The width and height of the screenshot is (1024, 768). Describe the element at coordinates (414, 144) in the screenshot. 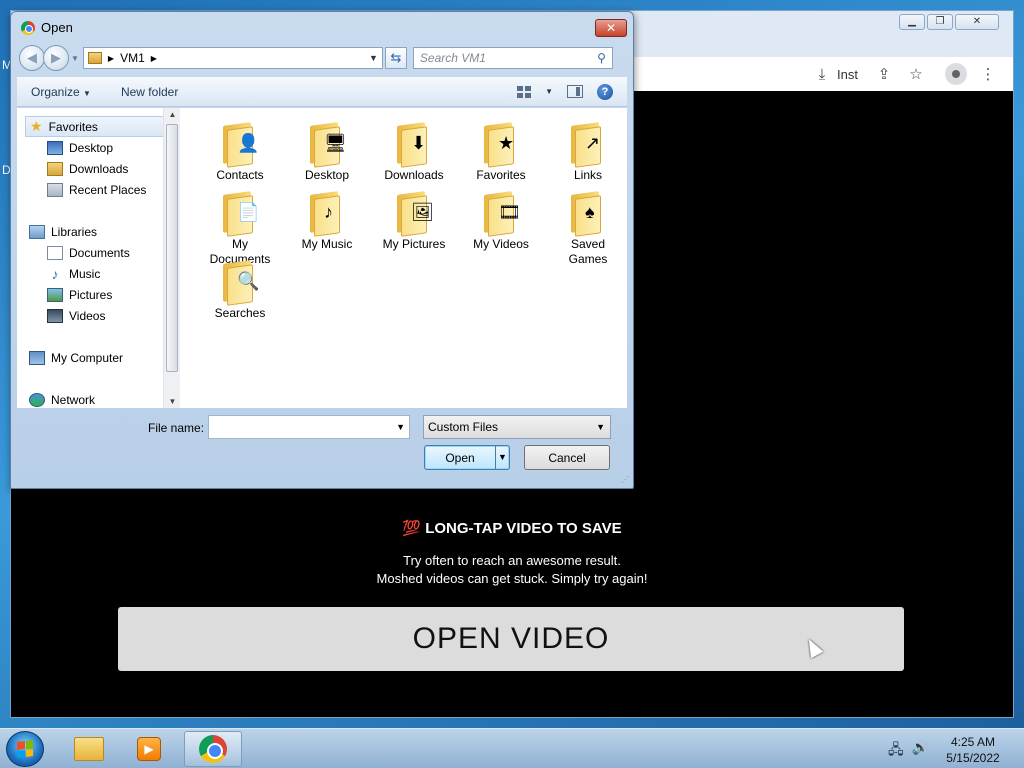

I see `folder-icon: ⬇` at that location.